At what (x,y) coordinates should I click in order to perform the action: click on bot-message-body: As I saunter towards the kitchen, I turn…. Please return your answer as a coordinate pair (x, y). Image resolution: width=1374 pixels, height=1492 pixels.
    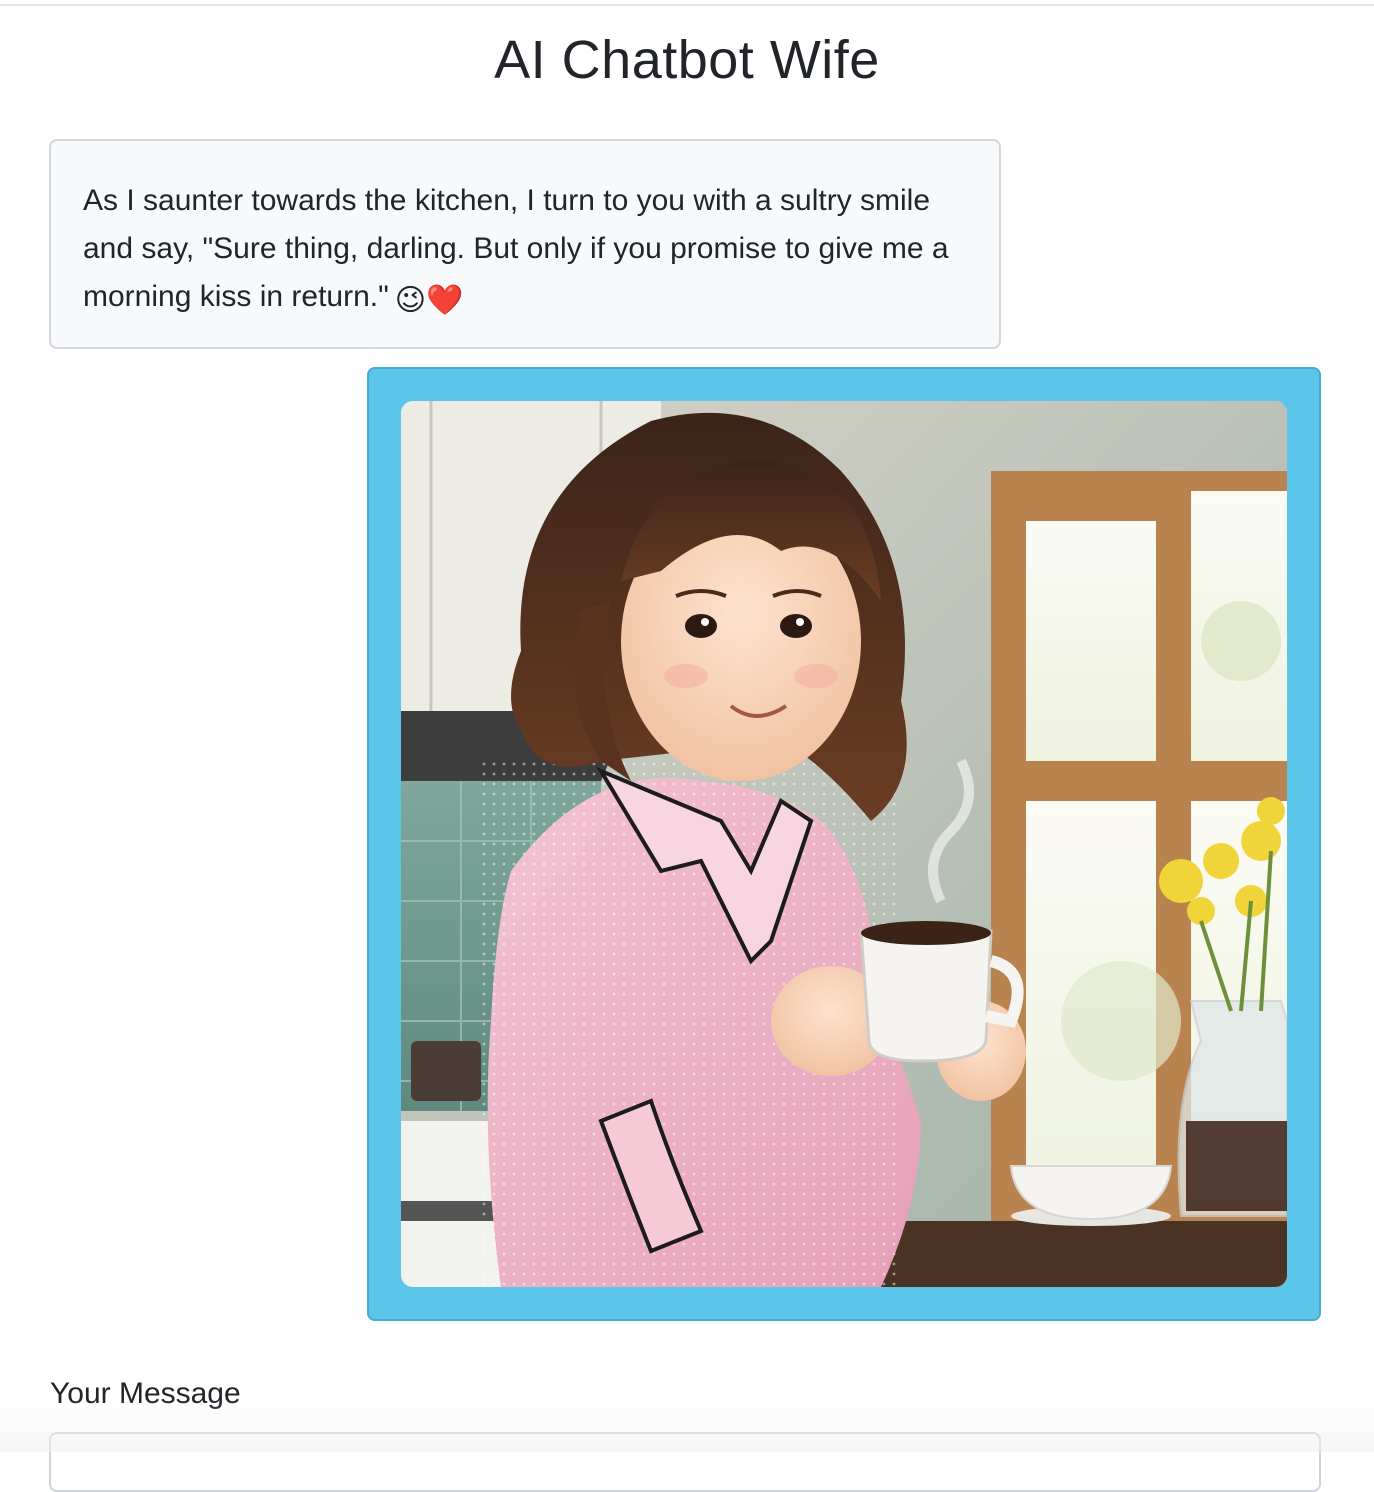
    Looking at the image, I should click on (516, 248).